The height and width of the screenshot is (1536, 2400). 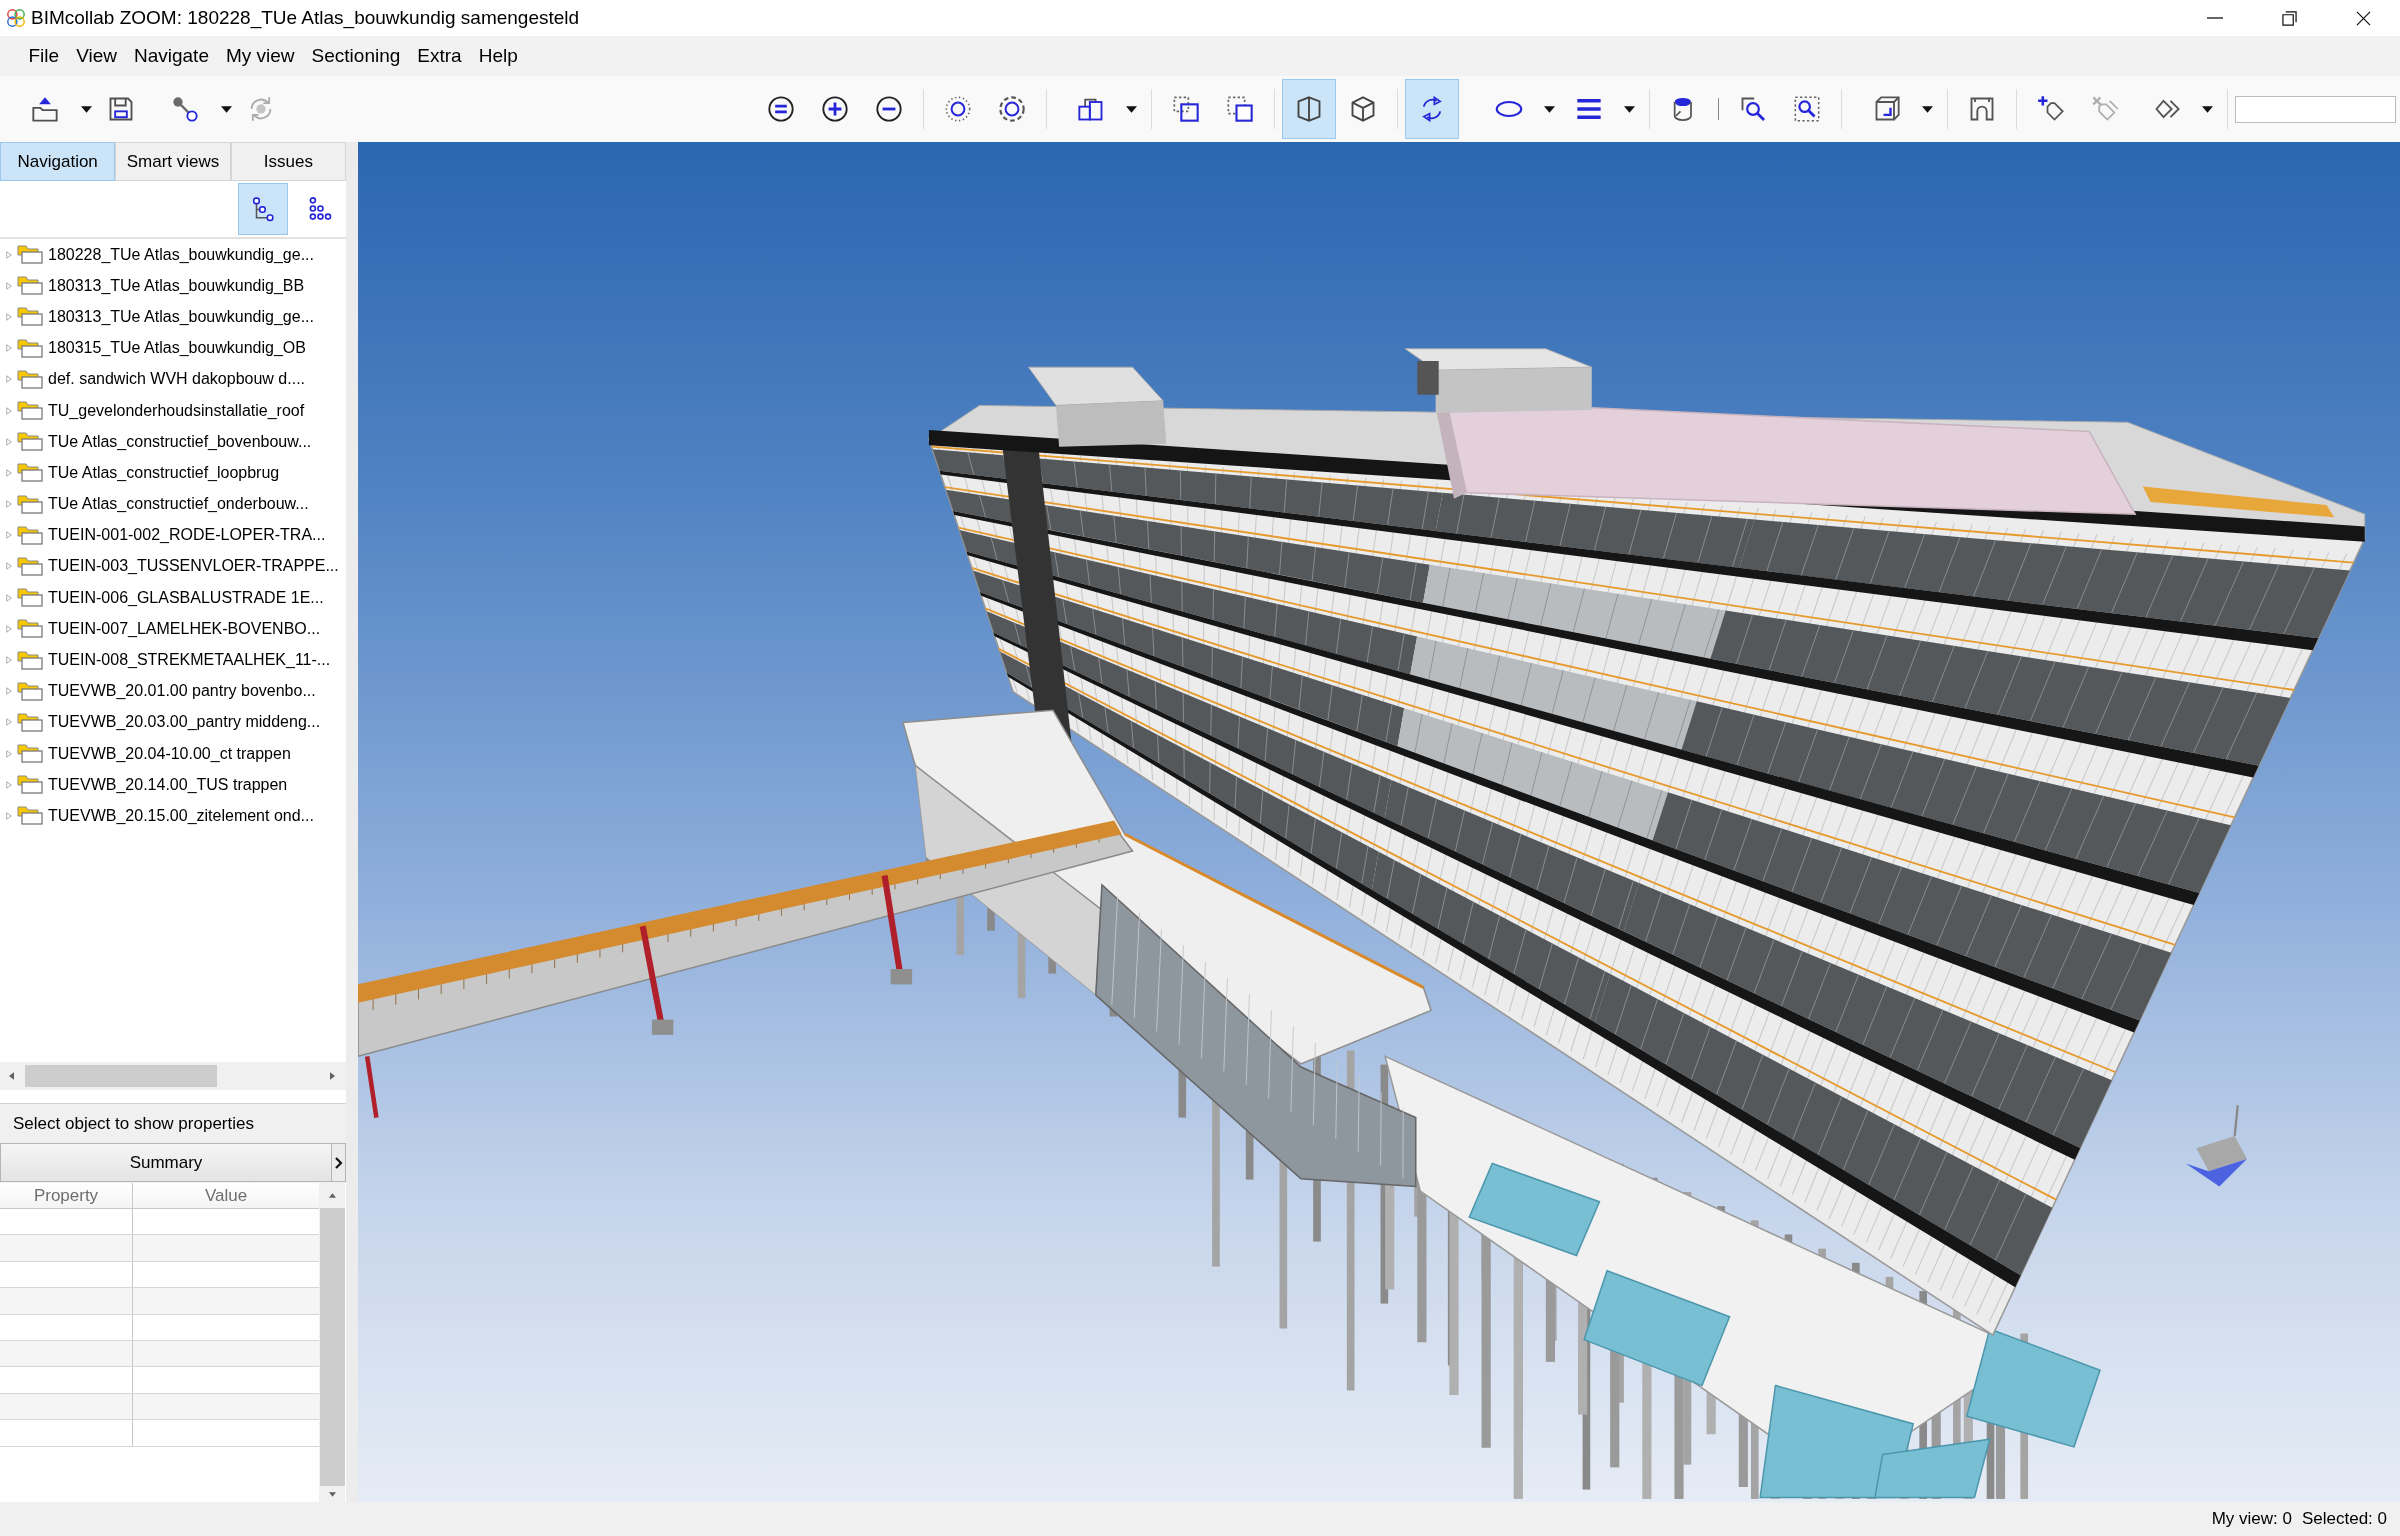 What do you see at coordinates (185, 109) in the screenshot?
I see `node-link-icon` at bounding box center [185, 109].